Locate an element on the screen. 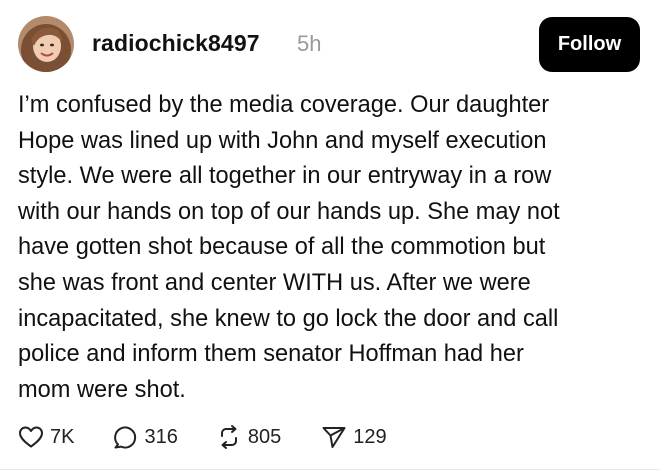 The width and height of the screenshot is (660, 476). like-button: 7K is located at coordinates (46, 437).